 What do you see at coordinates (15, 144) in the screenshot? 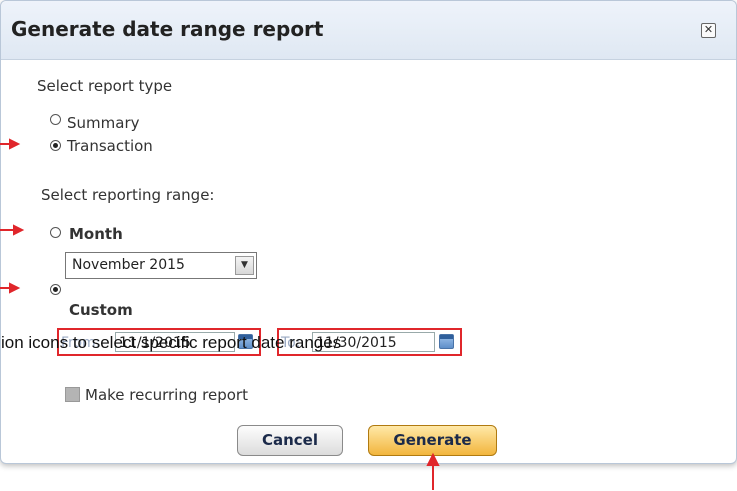
I see `arrow-transaction-head-icon` at bounding box center [15, 144].